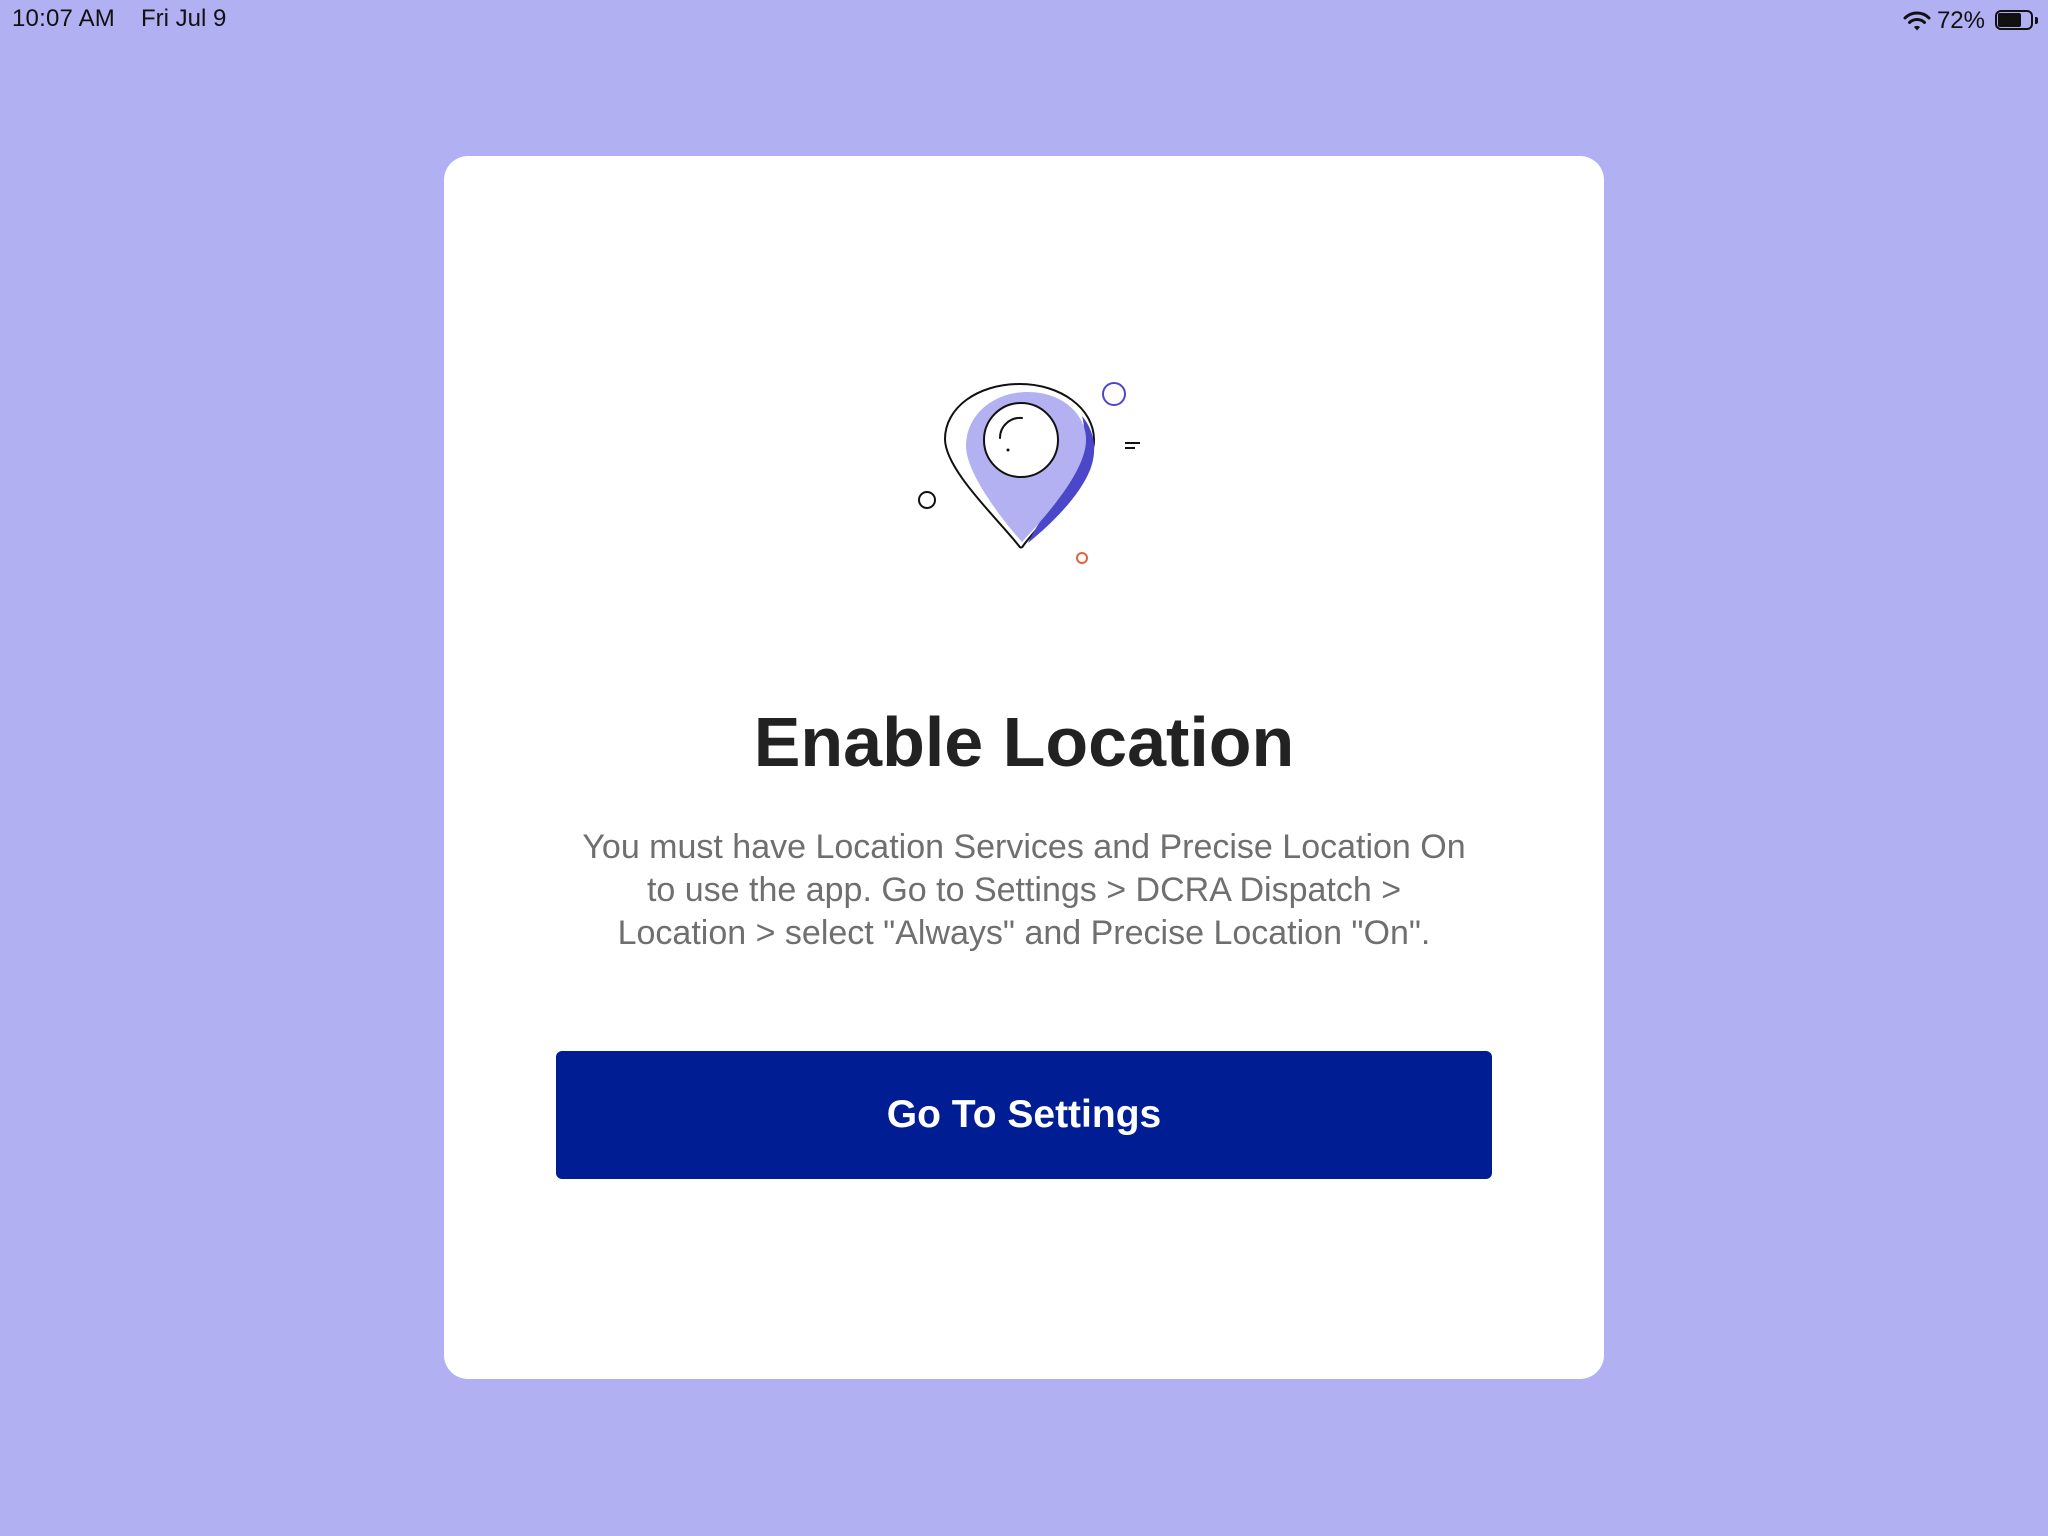 This screenshot has height=1536, width=2048. What do you see at coordinates (64, 18) in the screenshot?
I see `status-time: 10:07 AM` at bounding box center [64, 18].